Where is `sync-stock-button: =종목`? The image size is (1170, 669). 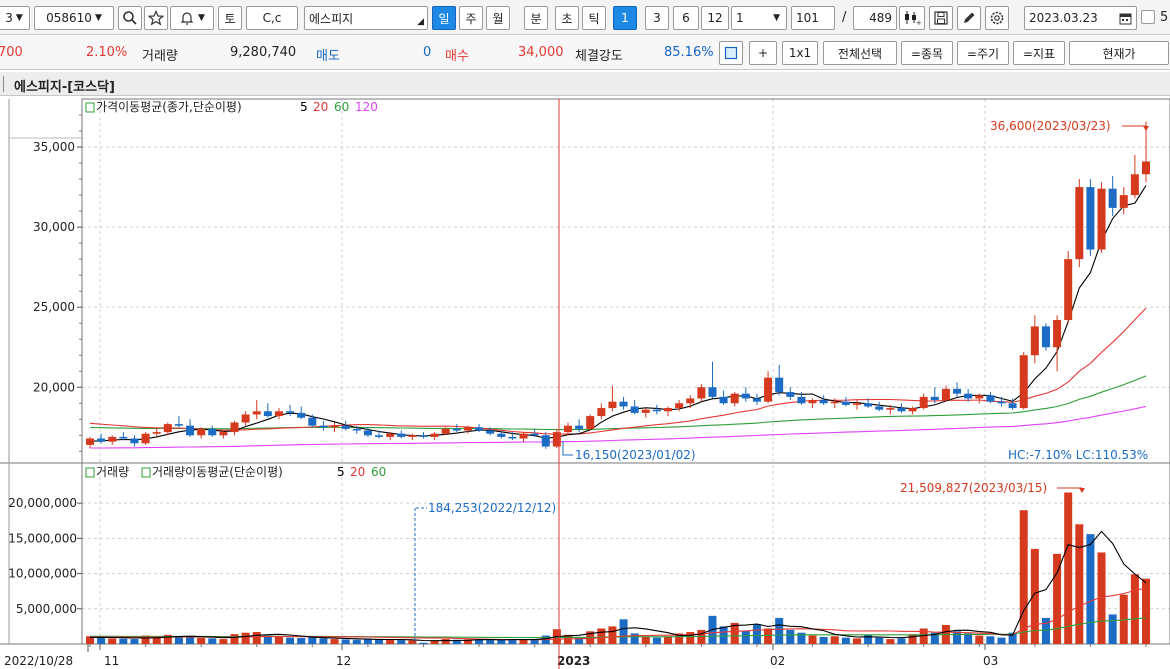 sync-stock-button: =종목 is located at coordinates (927, 53).